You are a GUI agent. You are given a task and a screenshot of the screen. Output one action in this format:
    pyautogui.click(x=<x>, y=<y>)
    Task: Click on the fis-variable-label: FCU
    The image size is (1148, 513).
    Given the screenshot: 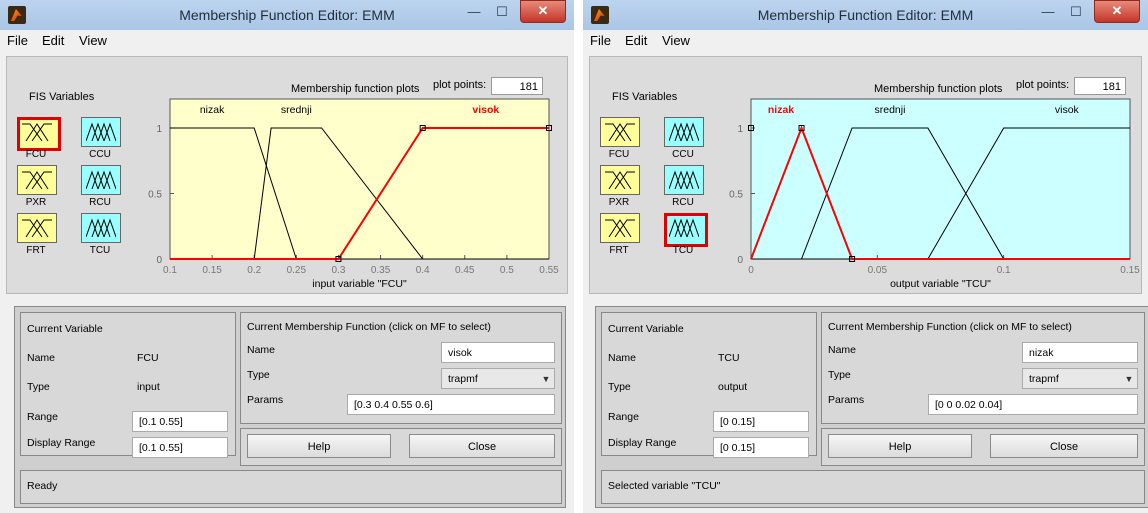 What is the action you would take?
    pyautogui.click(x=36, y=154)
    